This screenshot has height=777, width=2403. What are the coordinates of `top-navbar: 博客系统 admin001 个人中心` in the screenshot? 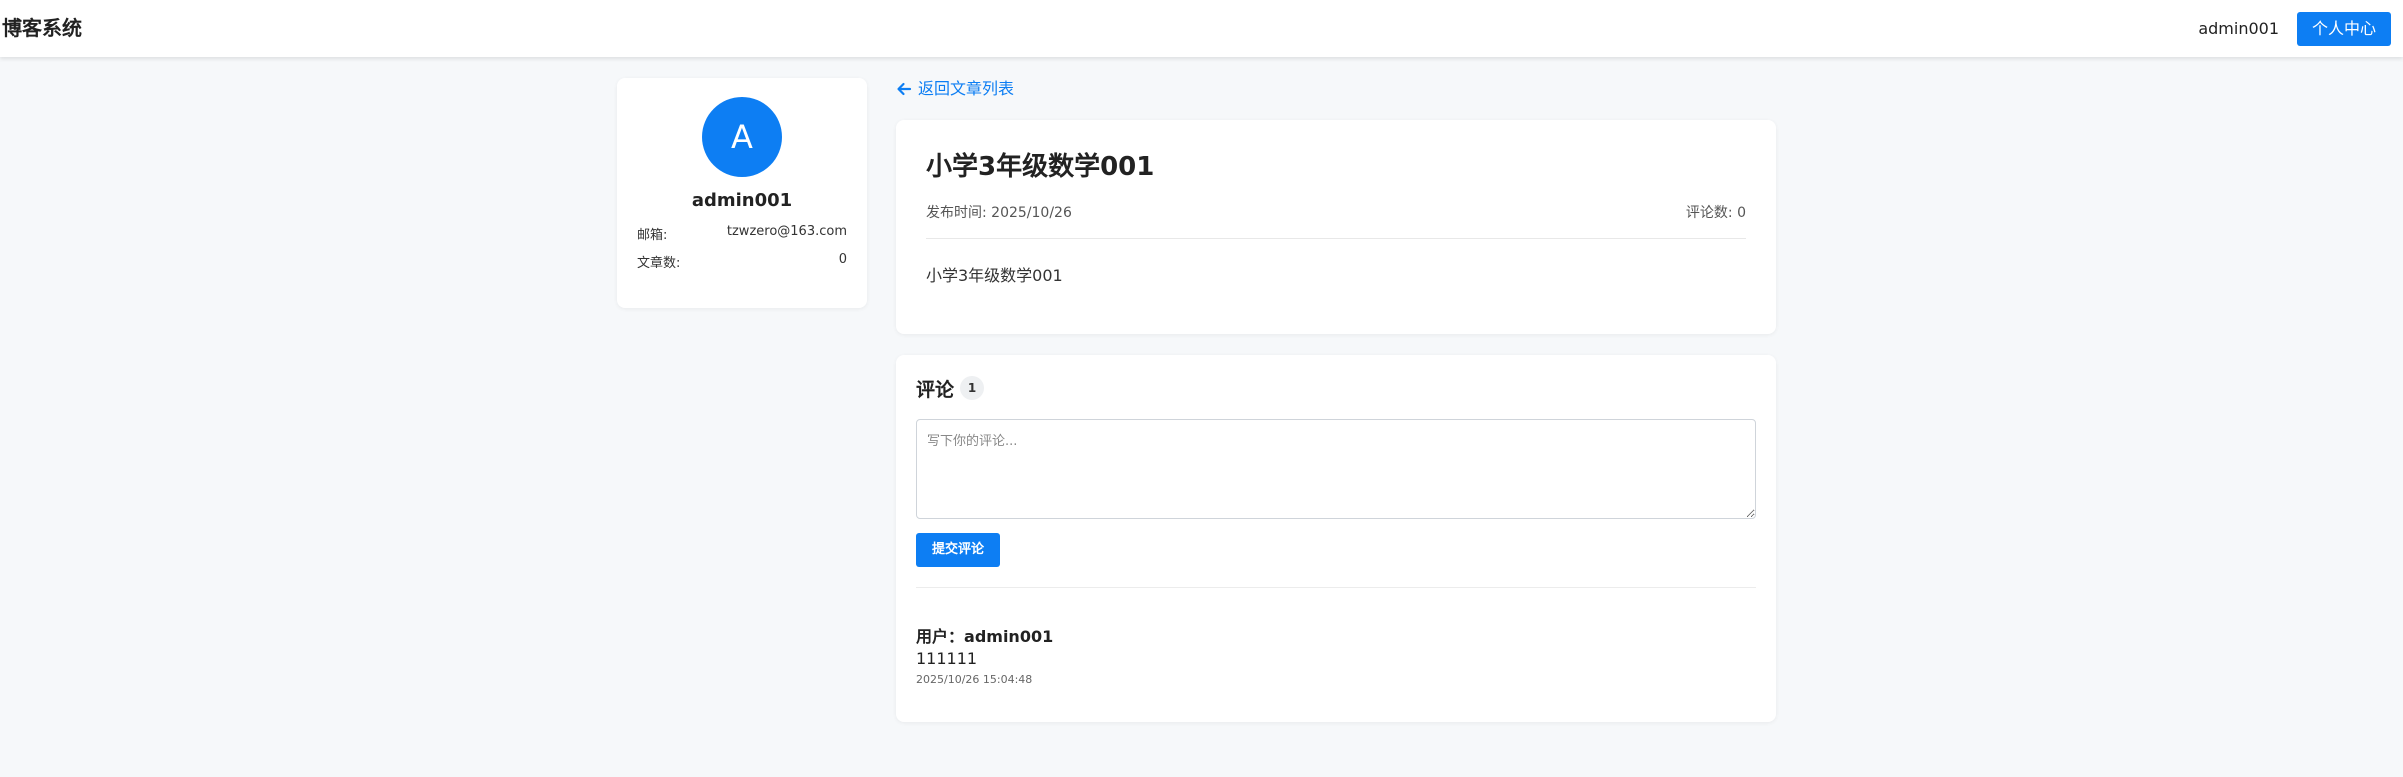 It's located at (1201, 28).